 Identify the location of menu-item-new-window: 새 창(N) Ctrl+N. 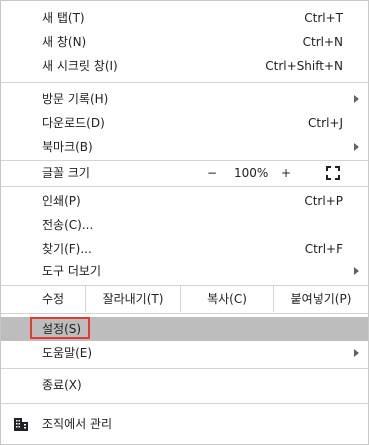
(184, 42).